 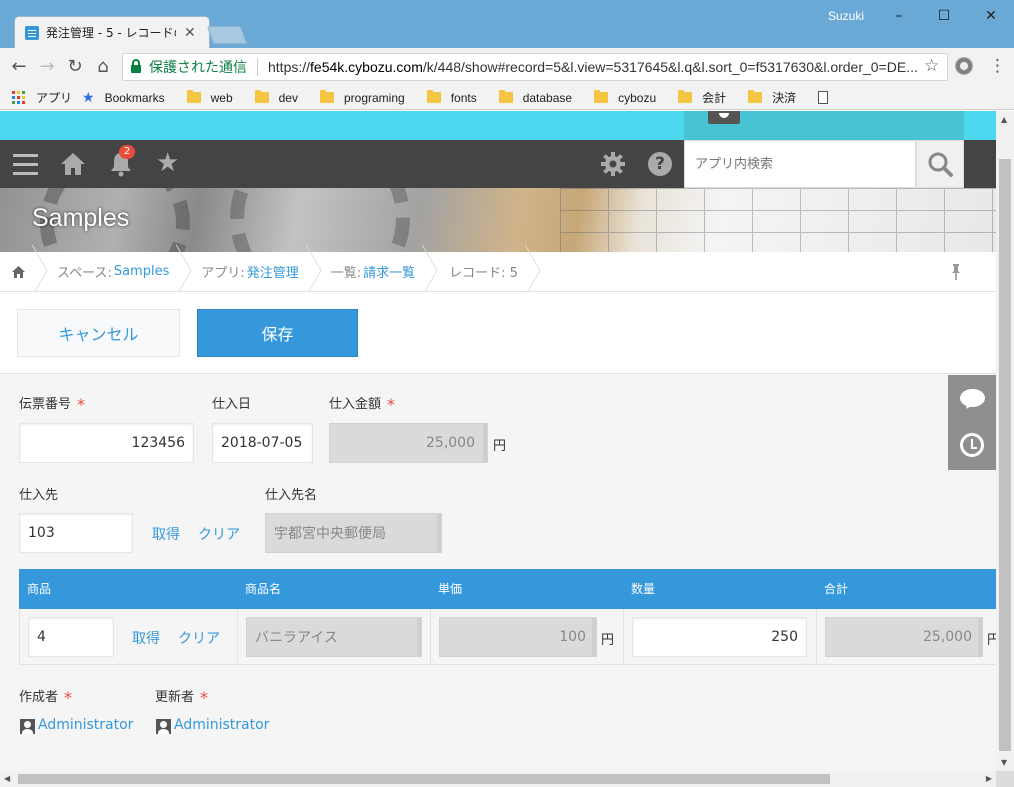 I want to click on maximize-icon: ☐, so click(x=944, y=16).